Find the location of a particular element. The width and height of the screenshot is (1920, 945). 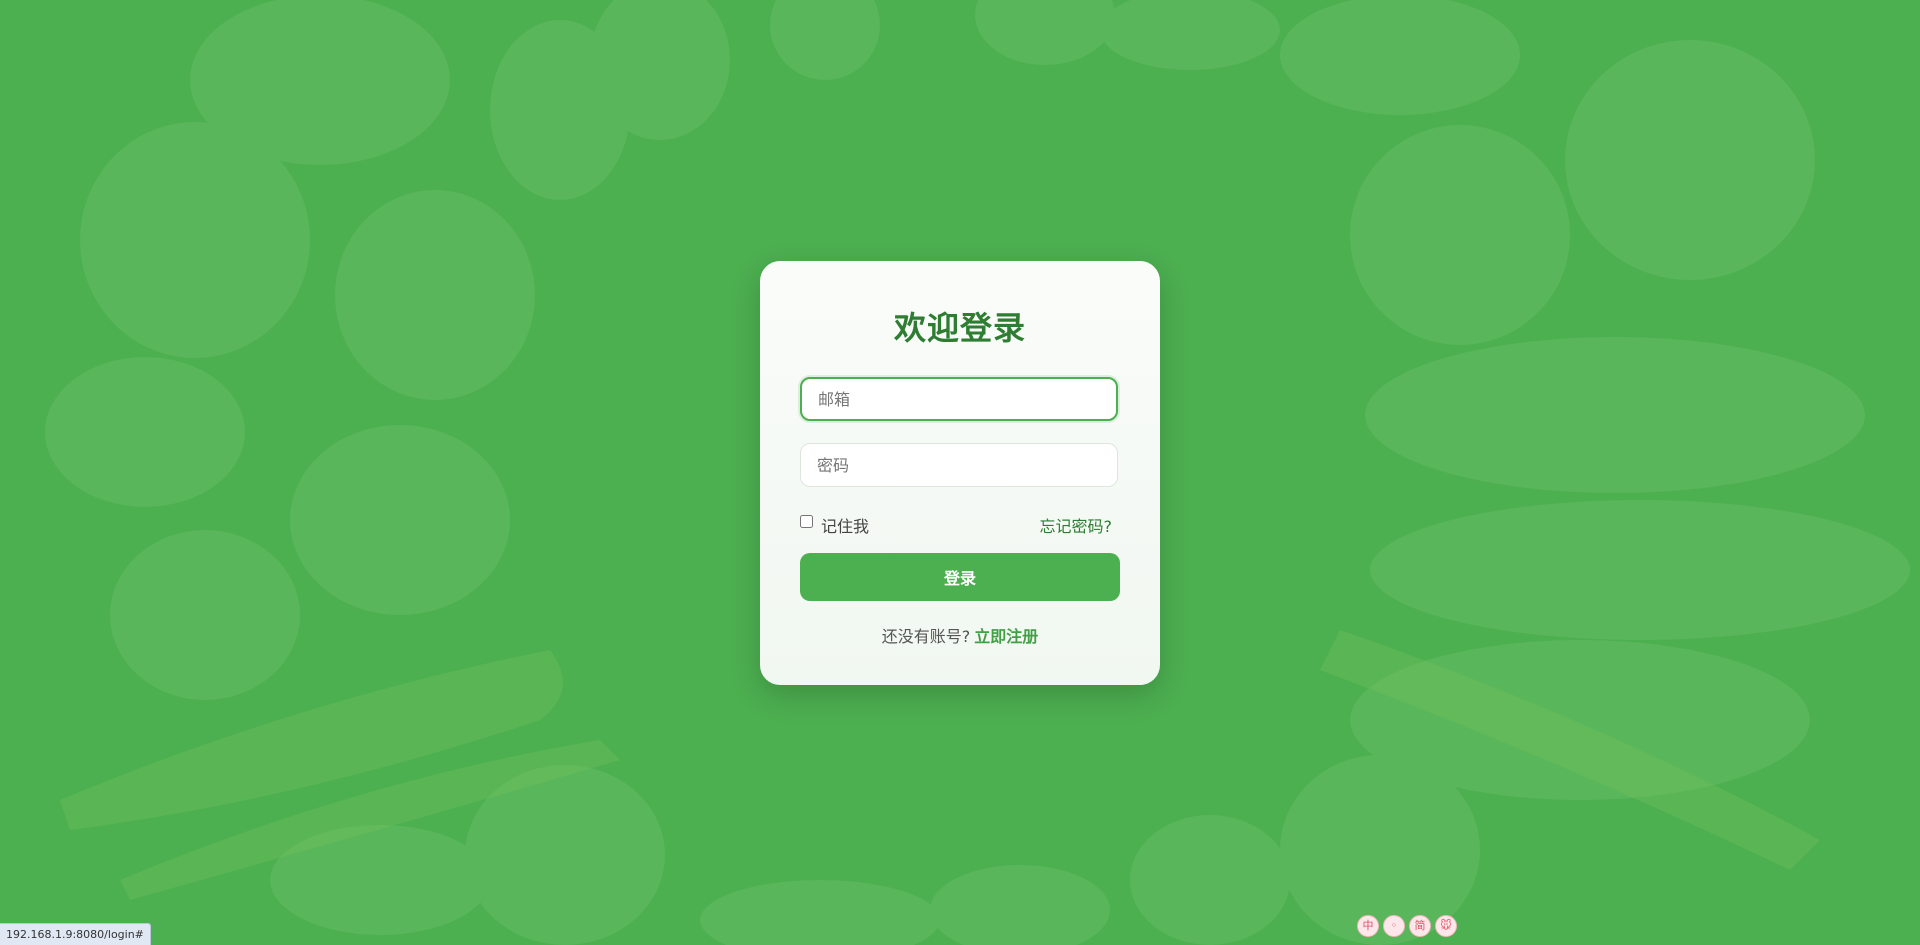

punctuation-icon: ◦ is located at coordinates (1394, 926).